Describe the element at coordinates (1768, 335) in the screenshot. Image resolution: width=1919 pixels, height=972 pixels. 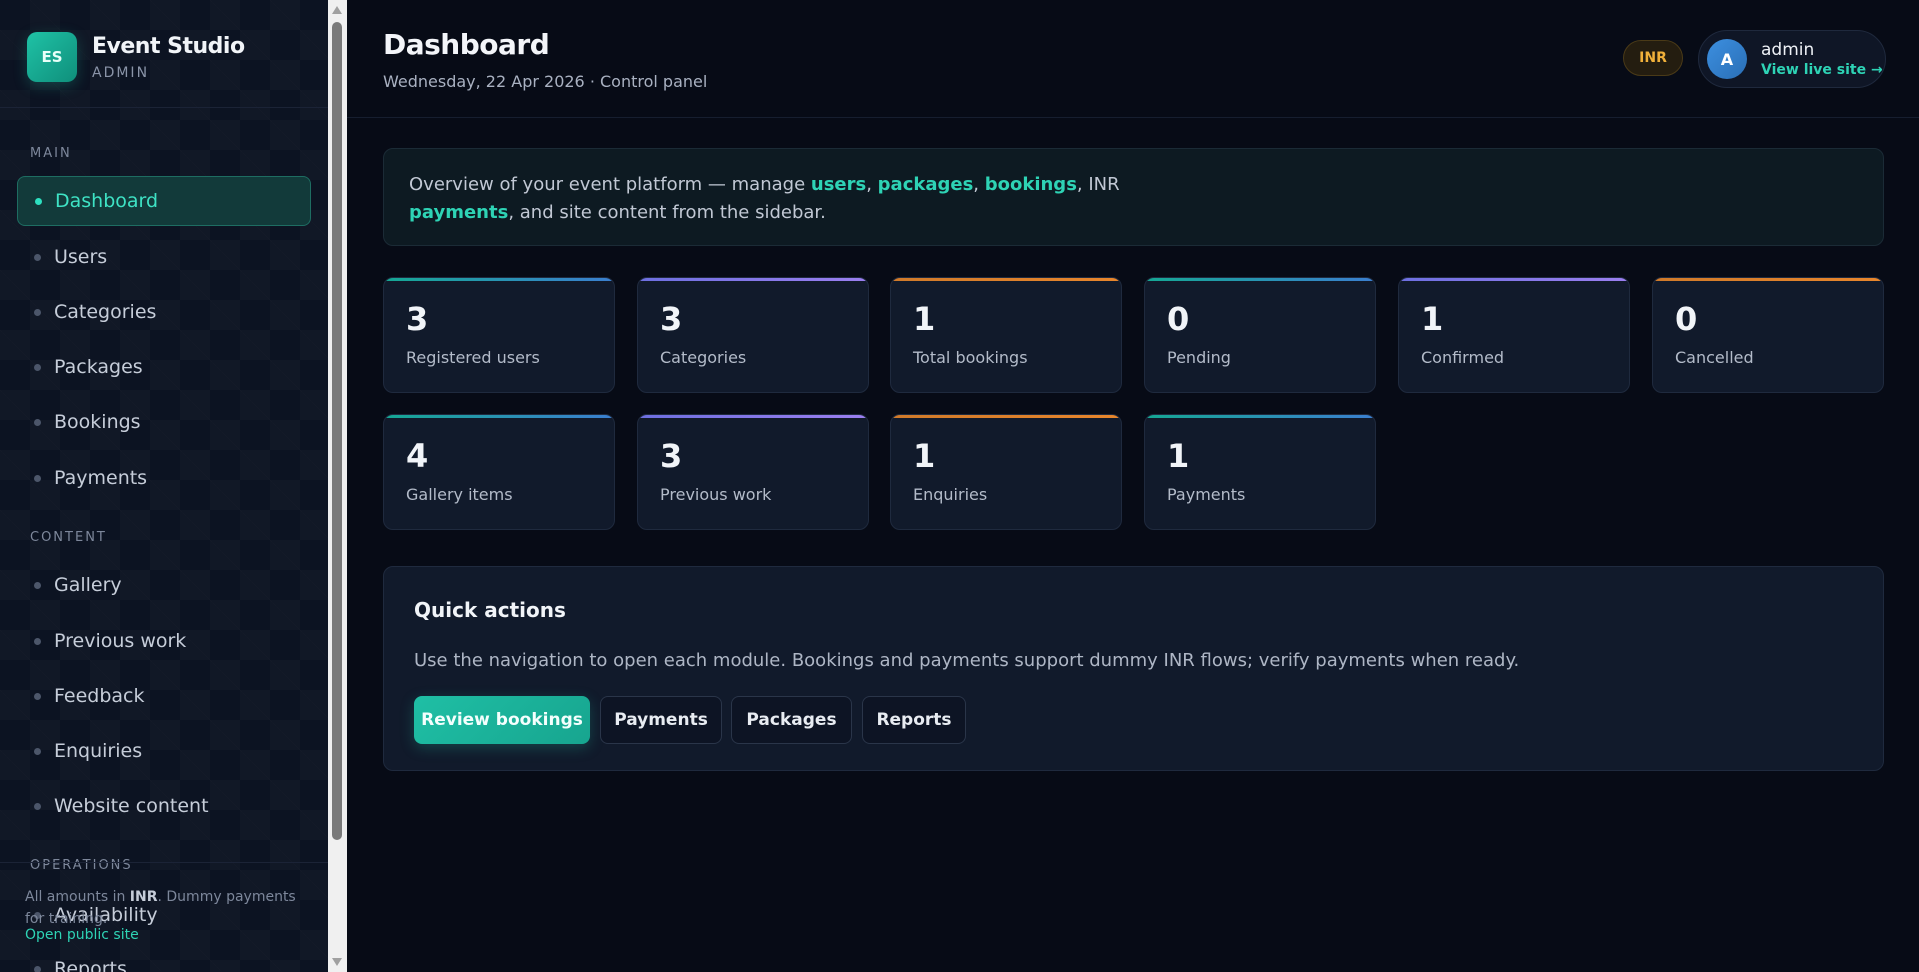
I see `stat-card-cancelled: 0 Cancelled` at that location.